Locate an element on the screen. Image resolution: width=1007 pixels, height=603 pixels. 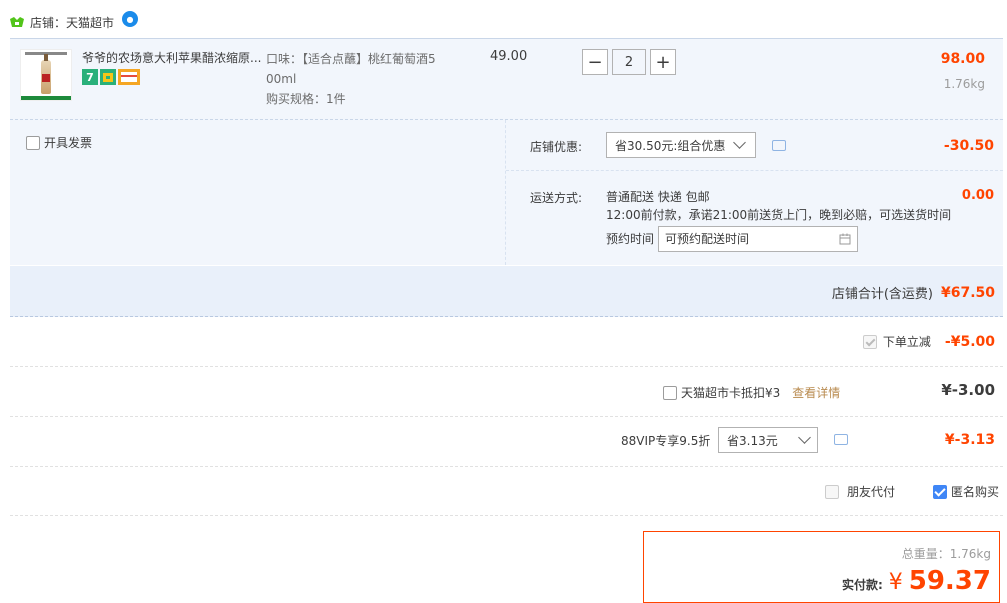
shop-total-amount: ¥67.50 is located at coordinates (967, 292).